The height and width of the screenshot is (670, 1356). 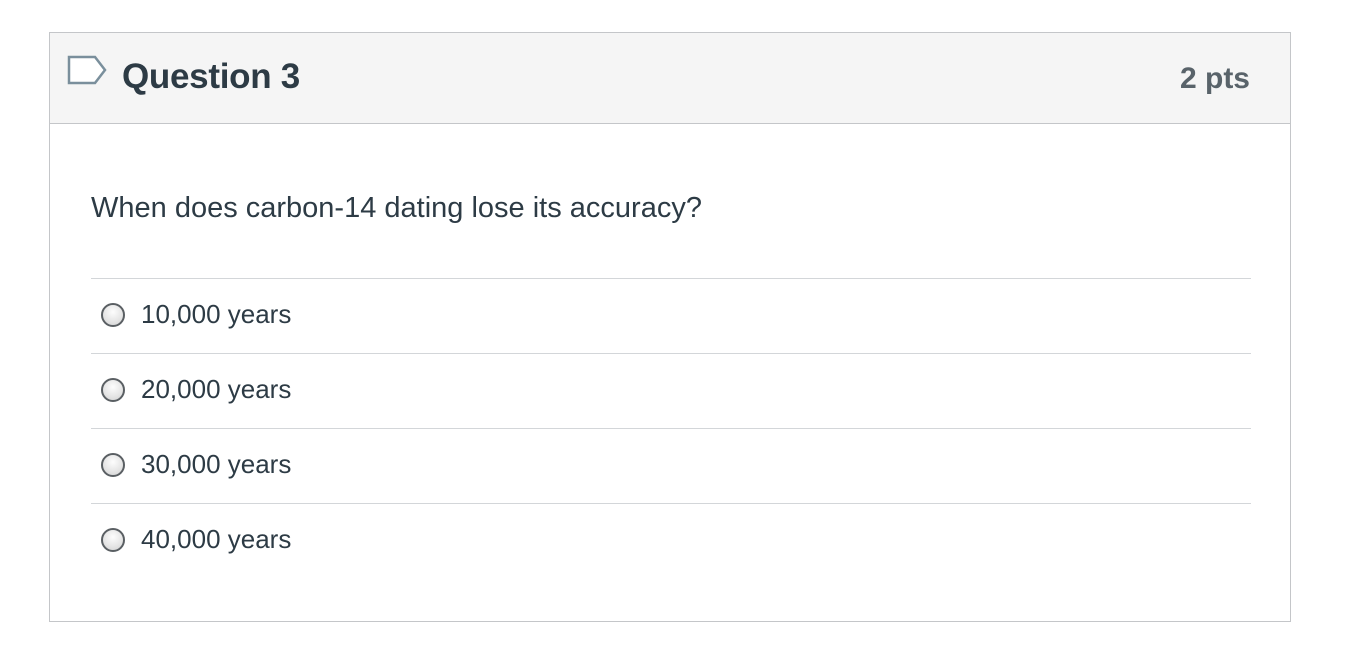 What do you see at coordinates (671, 540) in the screenshot?
I see `answer-option: 40,000 years` at bounding box center [671, 540].